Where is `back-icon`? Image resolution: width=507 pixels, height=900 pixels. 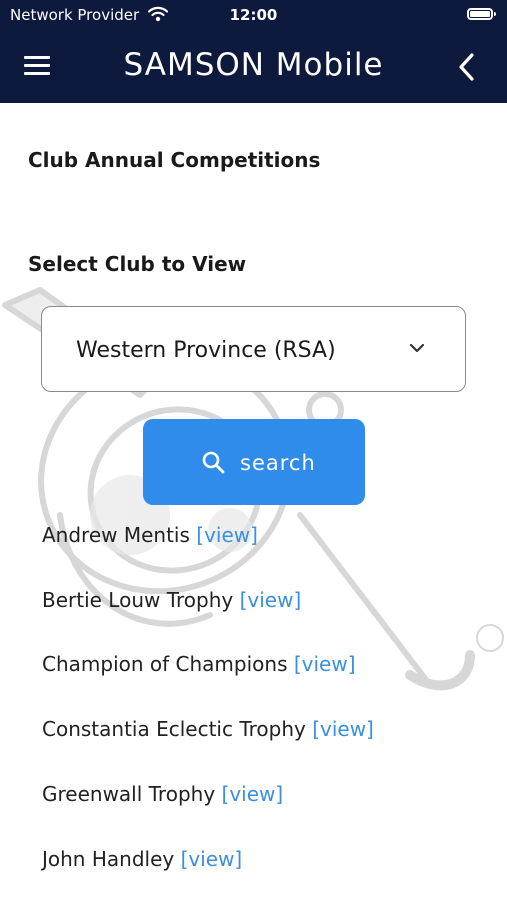 back-icon is located at coordinates (467, 67).